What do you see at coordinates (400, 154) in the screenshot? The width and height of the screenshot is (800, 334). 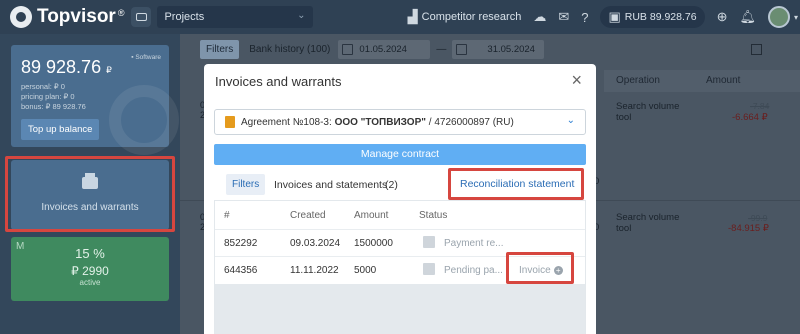 I see `manage-contract-button: Manage contract` at bounding box center [400, 154].